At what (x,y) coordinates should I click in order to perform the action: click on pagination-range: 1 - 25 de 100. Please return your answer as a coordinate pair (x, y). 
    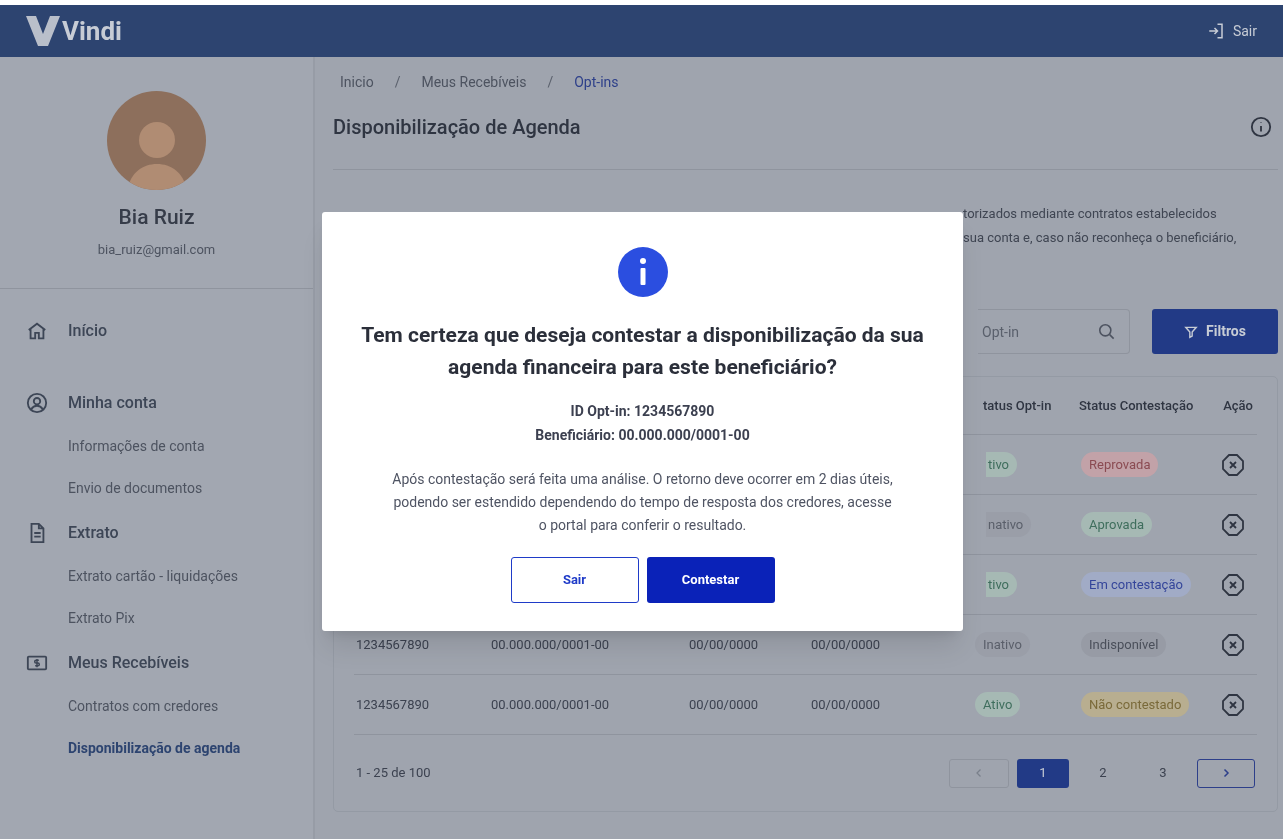
    Looking at the image, I should click on (393, 773).